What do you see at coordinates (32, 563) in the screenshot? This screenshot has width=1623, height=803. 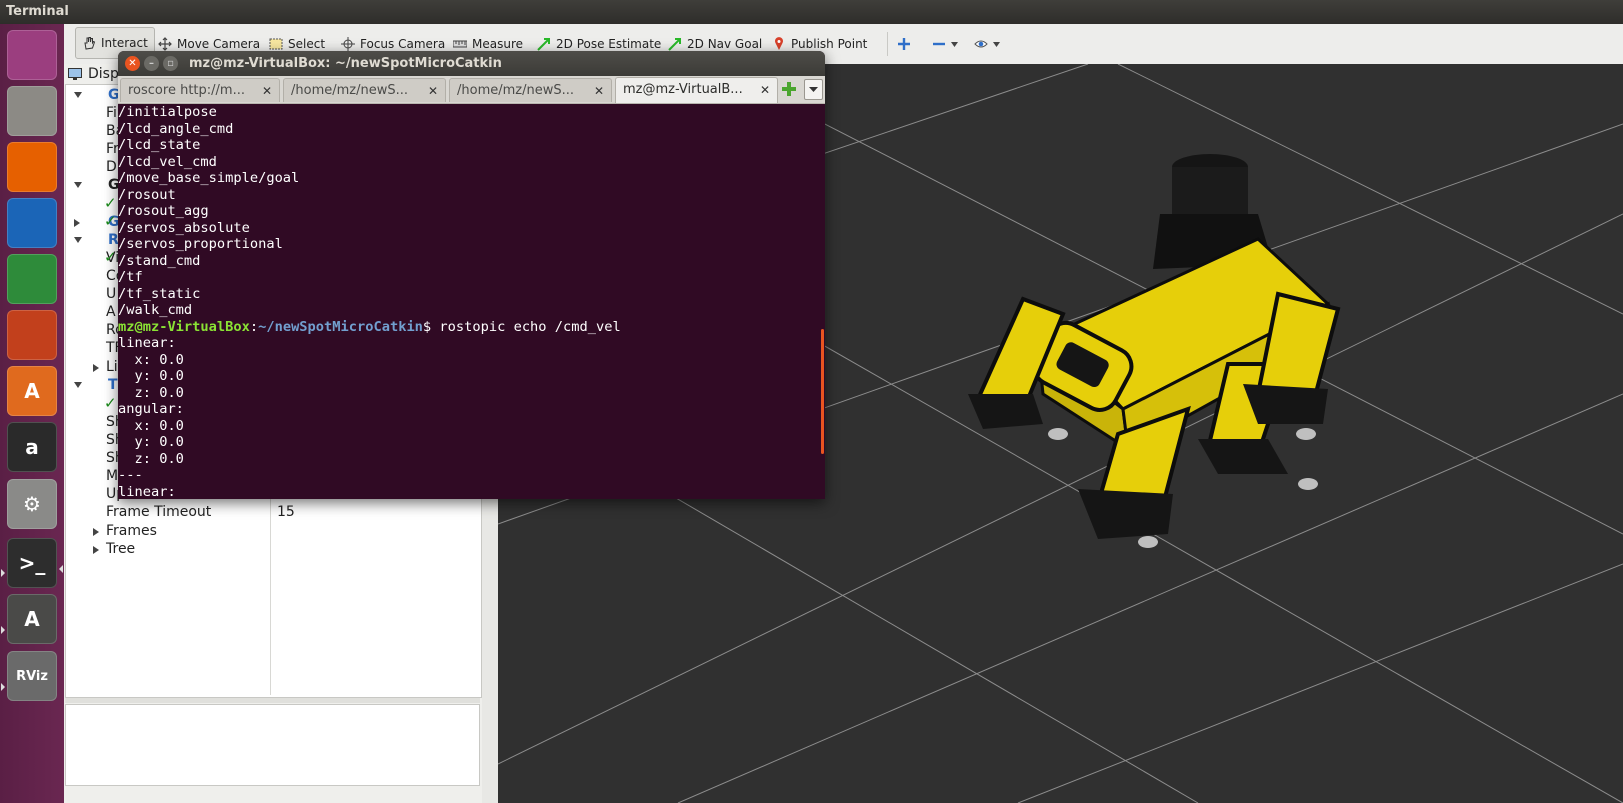 I see `terminal-icon: >_` at bounding box center [32, 563].